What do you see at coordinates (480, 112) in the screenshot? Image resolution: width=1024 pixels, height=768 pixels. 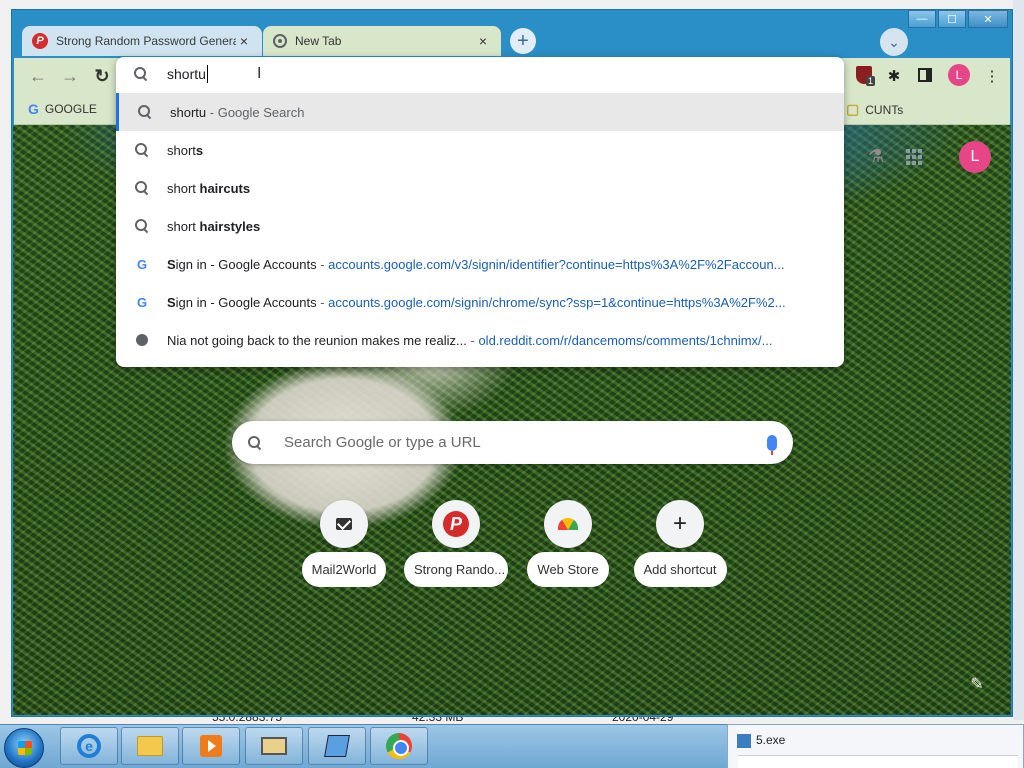 I see `suggestion-row: shortu - Google Search` at bounding box center [480, 112].